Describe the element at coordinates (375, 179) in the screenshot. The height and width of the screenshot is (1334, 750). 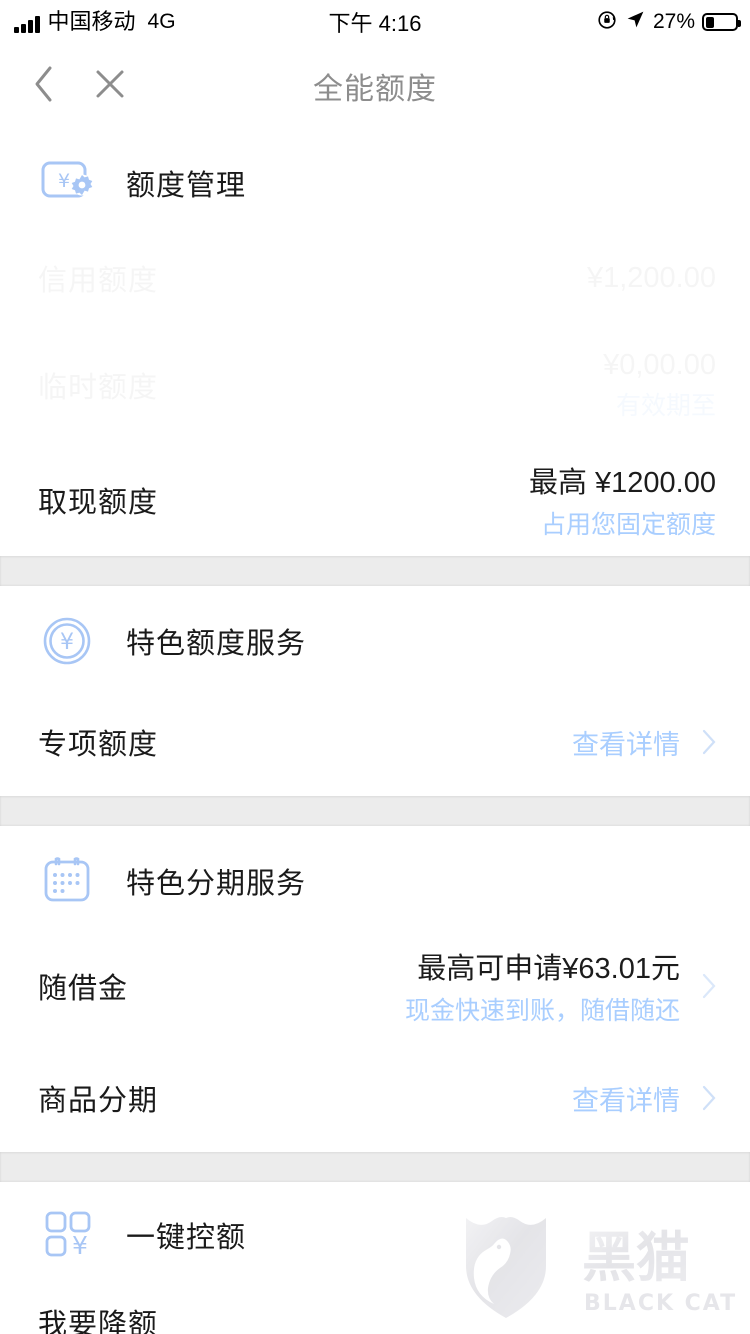
I see `section-header: ¥ 额度管理` at that location.